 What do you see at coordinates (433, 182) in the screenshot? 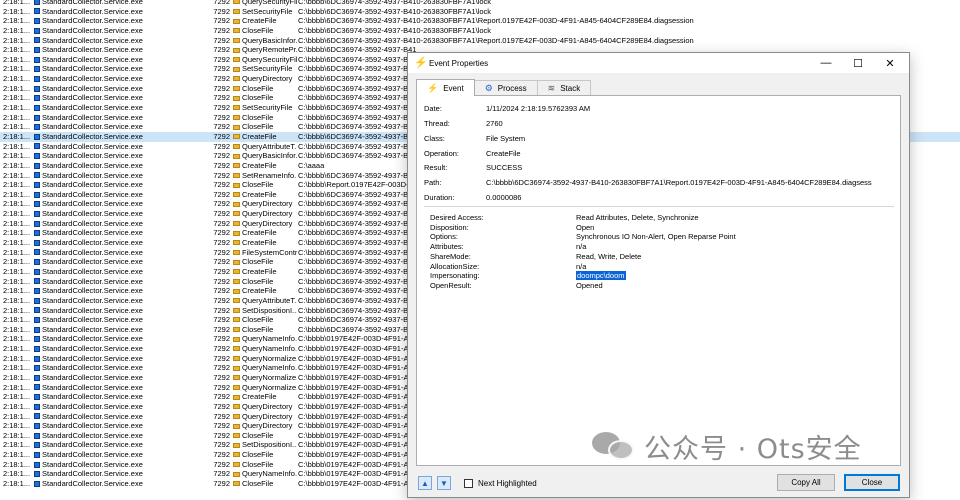
I see `path-label: Path:` at bounding box center [433, 182].